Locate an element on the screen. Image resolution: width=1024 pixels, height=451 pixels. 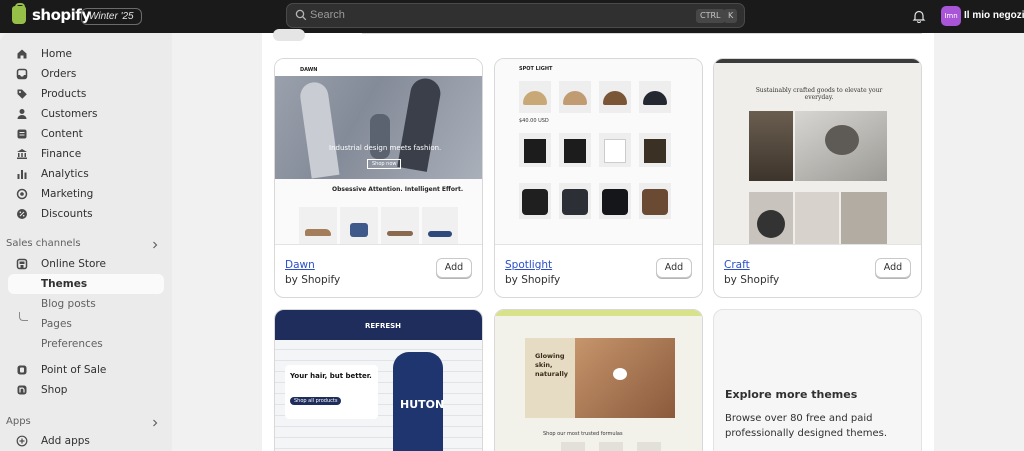
sidebar-item-label: Point of Sale is located at coordinates (74, 370).